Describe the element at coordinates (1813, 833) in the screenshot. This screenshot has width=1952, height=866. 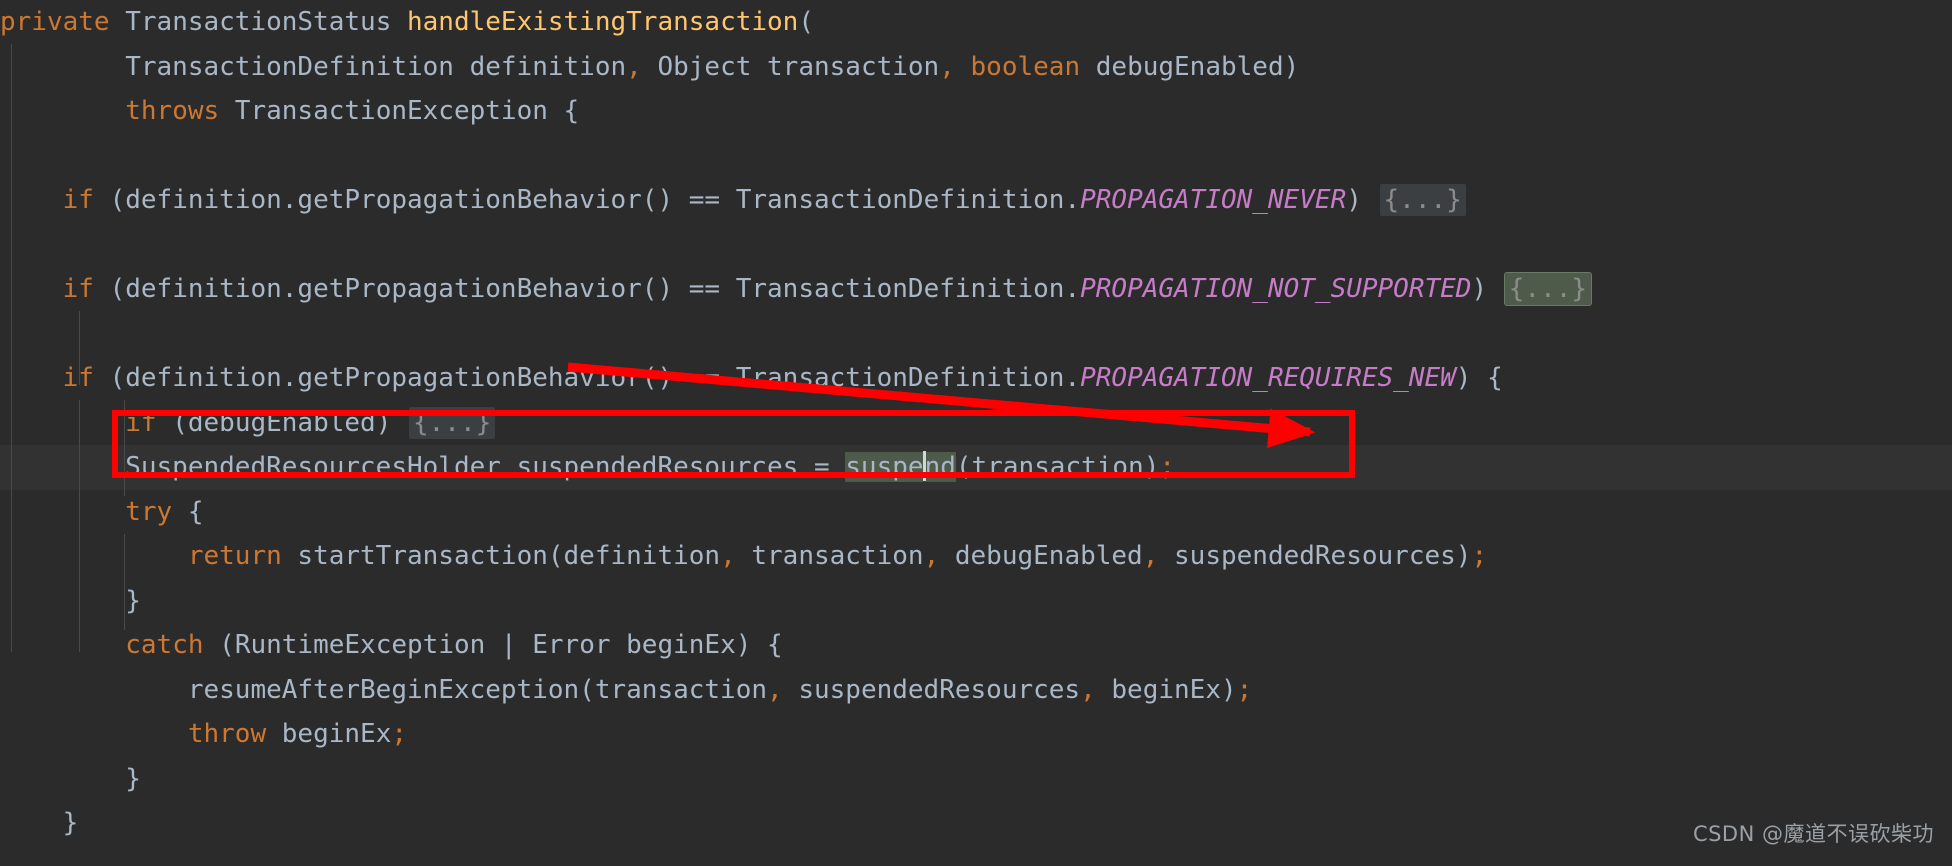
I see `csdn-watermark: CSDN @魔道不误砍柴功` at that location.